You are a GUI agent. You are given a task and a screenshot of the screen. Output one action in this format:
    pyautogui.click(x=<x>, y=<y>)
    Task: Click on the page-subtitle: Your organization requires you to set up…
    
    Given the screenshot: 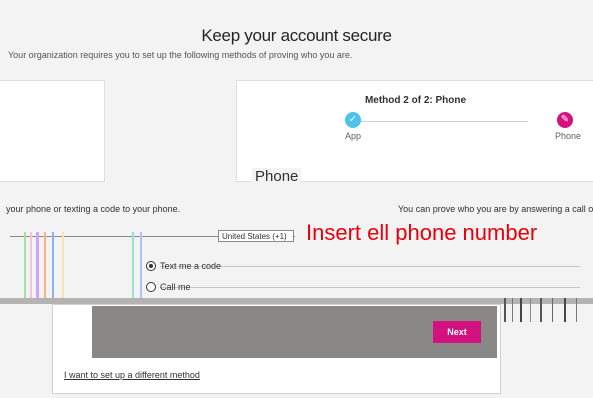 What is the action you would take?
    pyautogui.click(x=180, y=55)
    